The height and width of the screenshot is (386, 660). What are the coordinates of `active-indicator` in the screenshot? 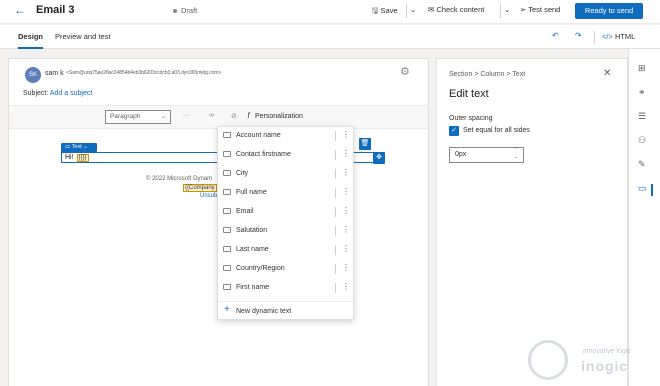 It's located at (652, 190).